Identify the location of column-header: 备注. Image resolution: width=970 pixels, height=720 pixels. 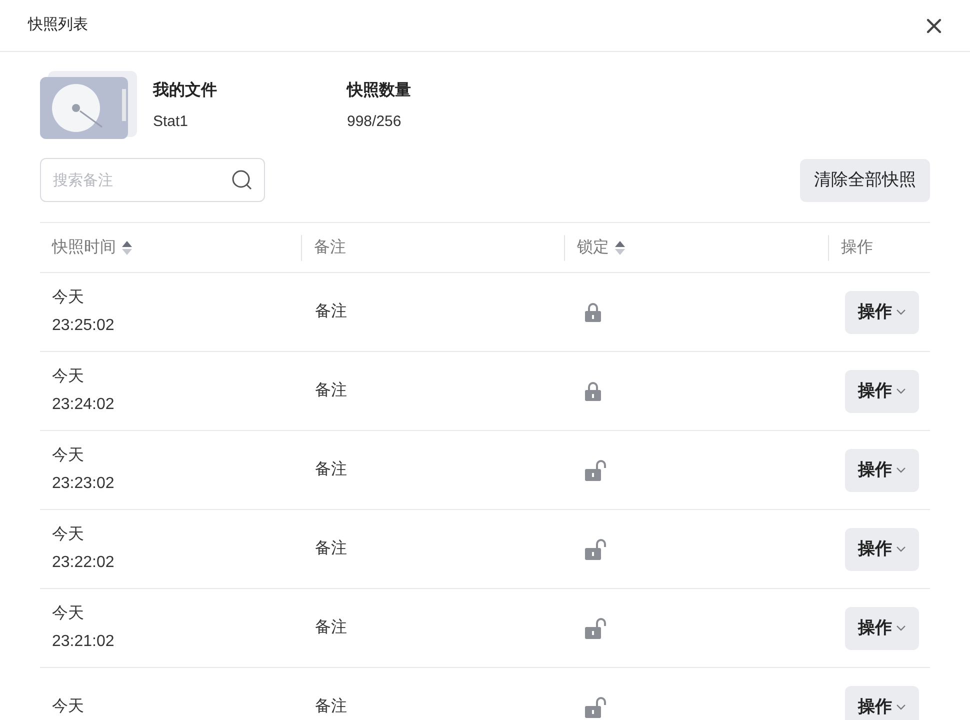
(330, 248).